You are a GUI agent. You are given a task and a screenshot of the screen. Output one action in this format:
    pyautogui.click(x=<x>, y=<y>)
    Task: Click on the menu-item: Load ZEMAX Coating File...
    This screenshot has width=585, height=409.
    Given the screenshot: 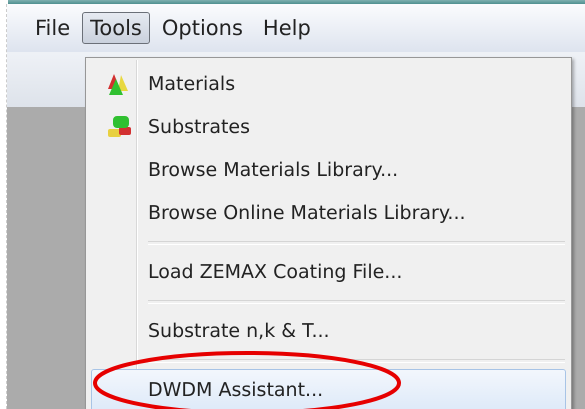 What is the action you would take?
    pyautogui.click(x=328, y=272)
    